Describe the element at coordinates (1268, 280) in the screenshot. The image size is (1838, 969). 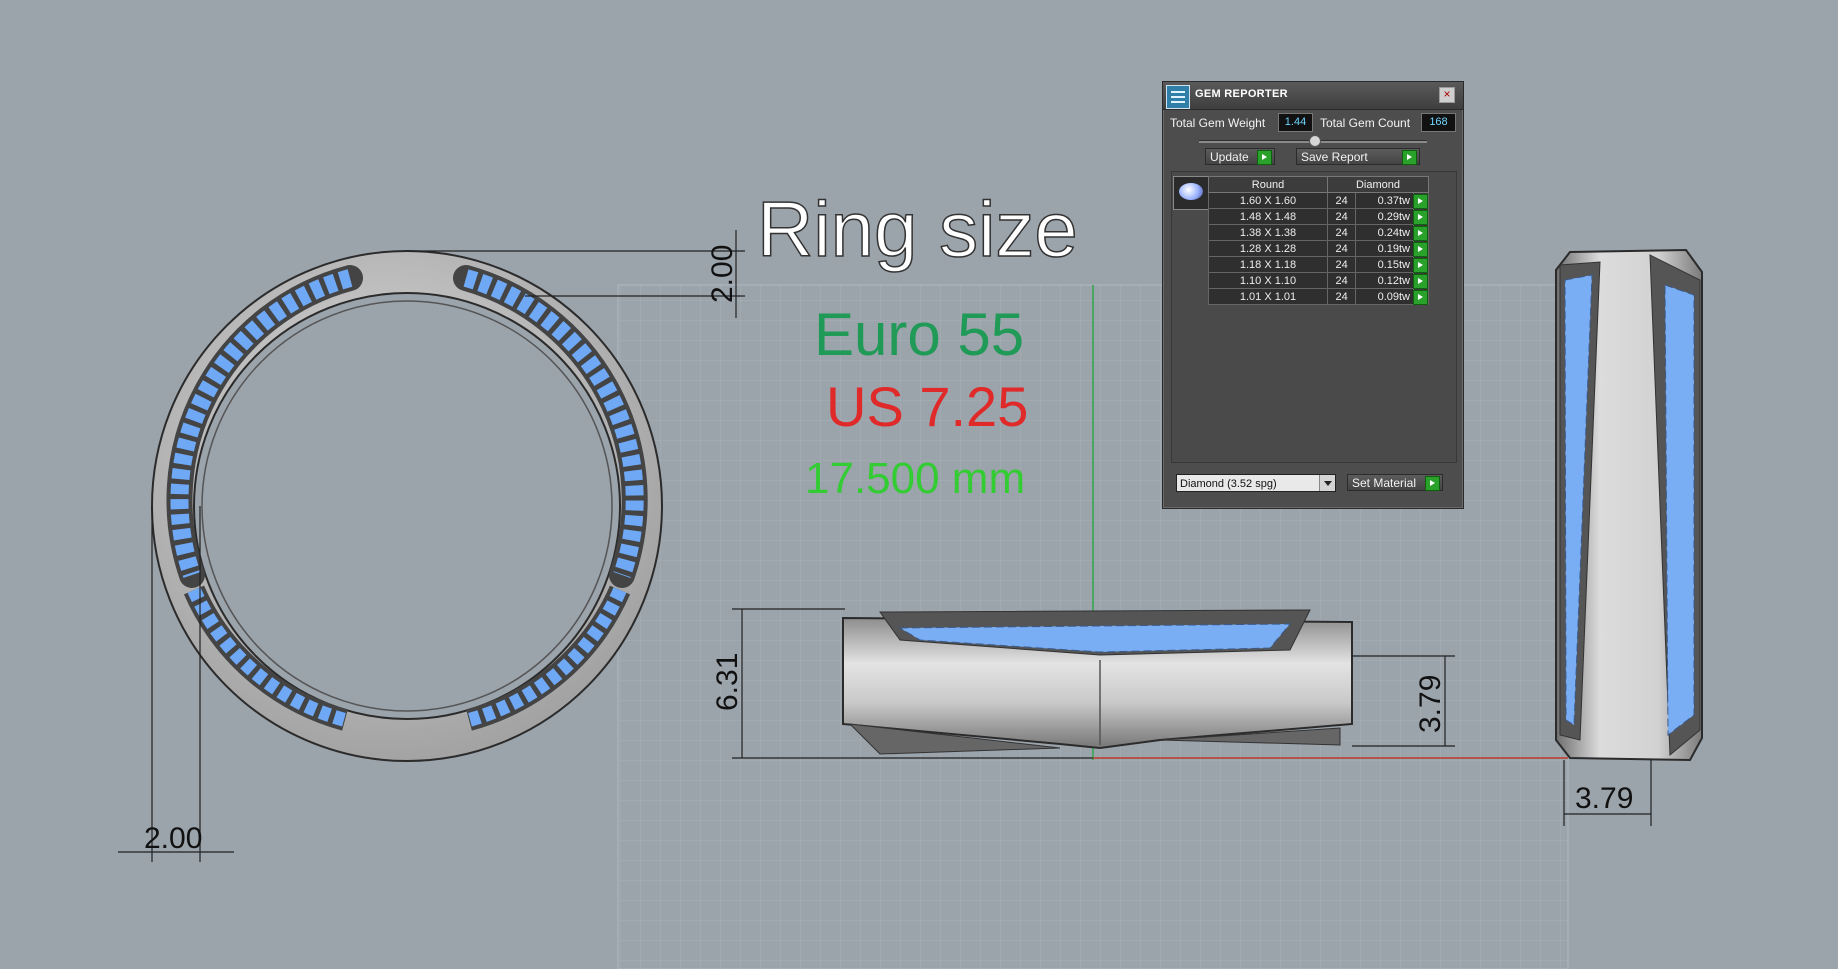
I see `gem-size-cell: 1.10 X 1.10` at that location.